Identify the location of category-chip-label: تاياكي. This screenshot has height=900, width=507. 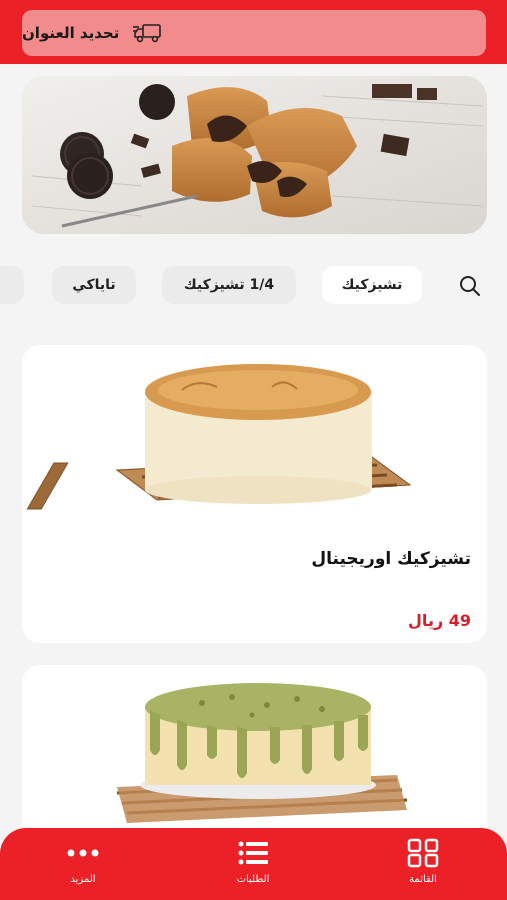
(94, 285).